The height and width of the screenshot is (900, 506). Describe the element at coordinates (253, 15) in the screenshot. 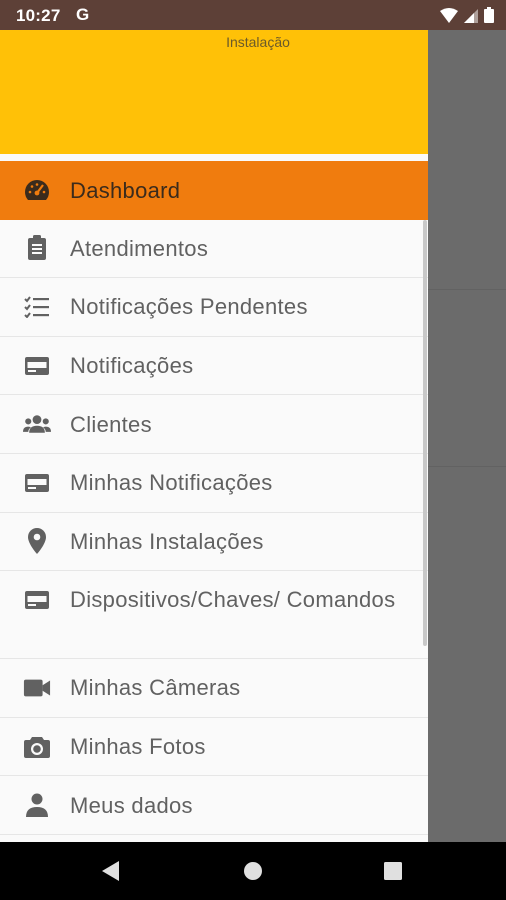

I see `status-bar: 10:27 G` at that location.